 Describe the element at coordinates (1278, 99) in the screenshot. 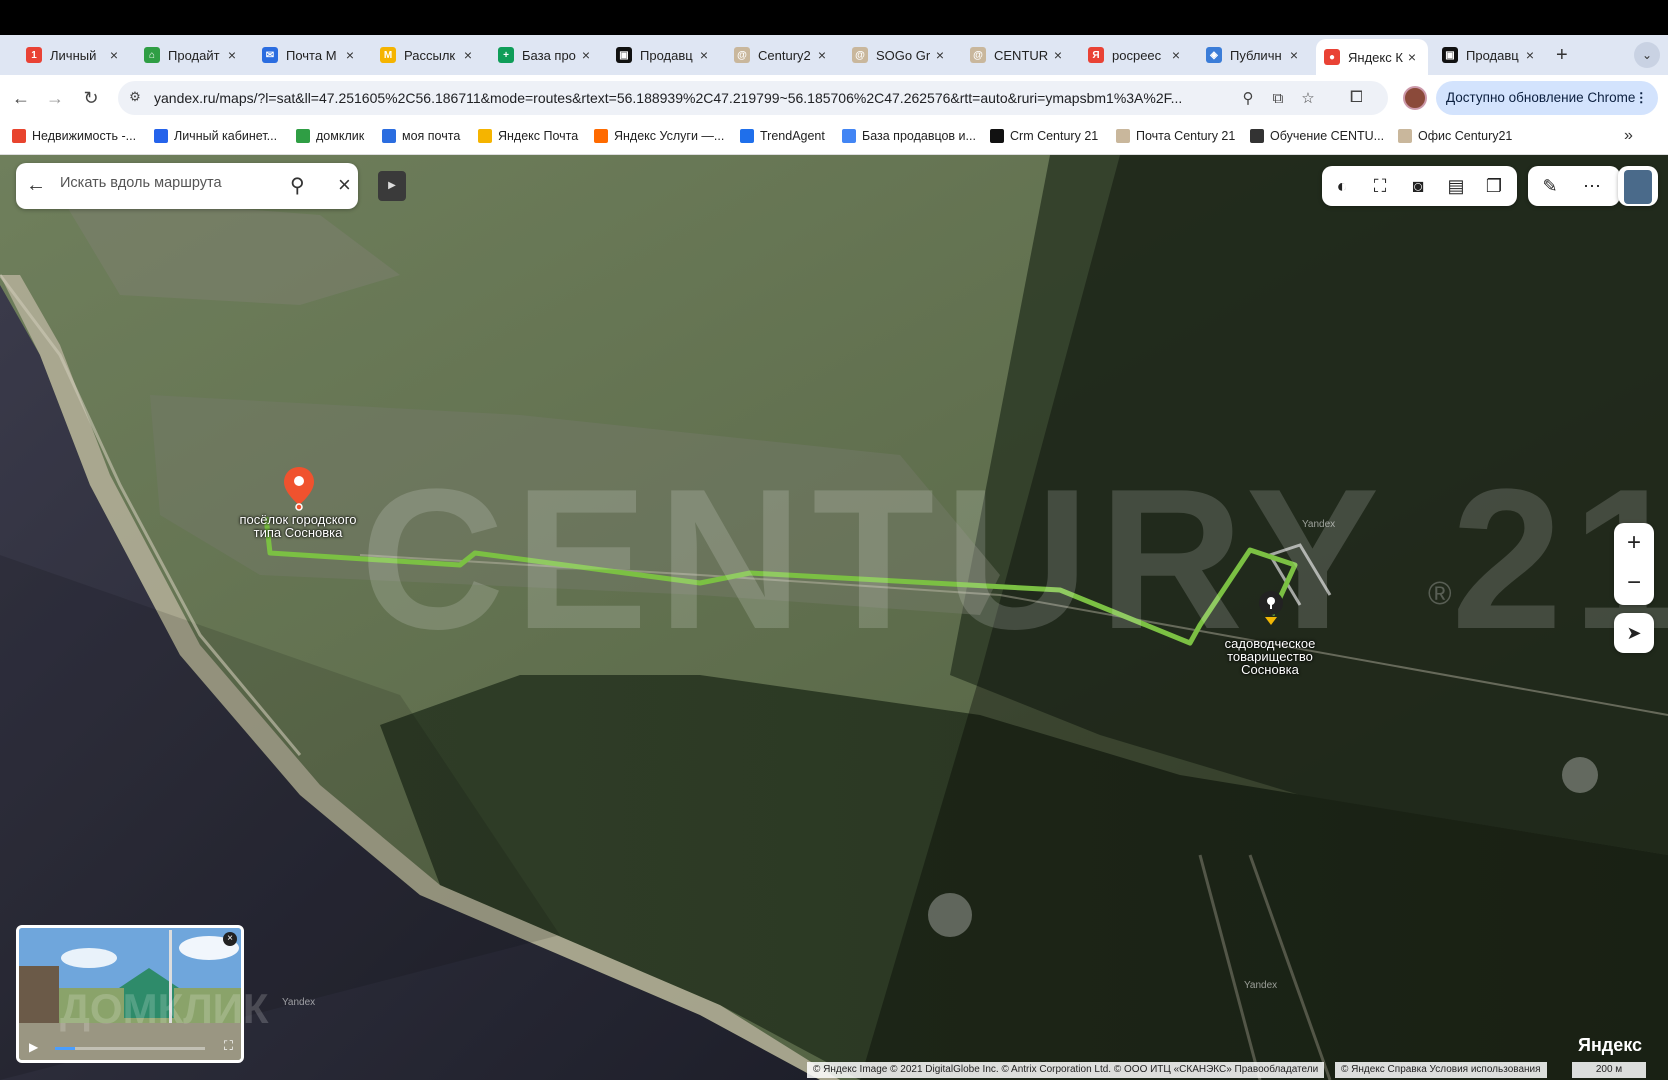

I see `install-app-icon: ⧉` at that location.